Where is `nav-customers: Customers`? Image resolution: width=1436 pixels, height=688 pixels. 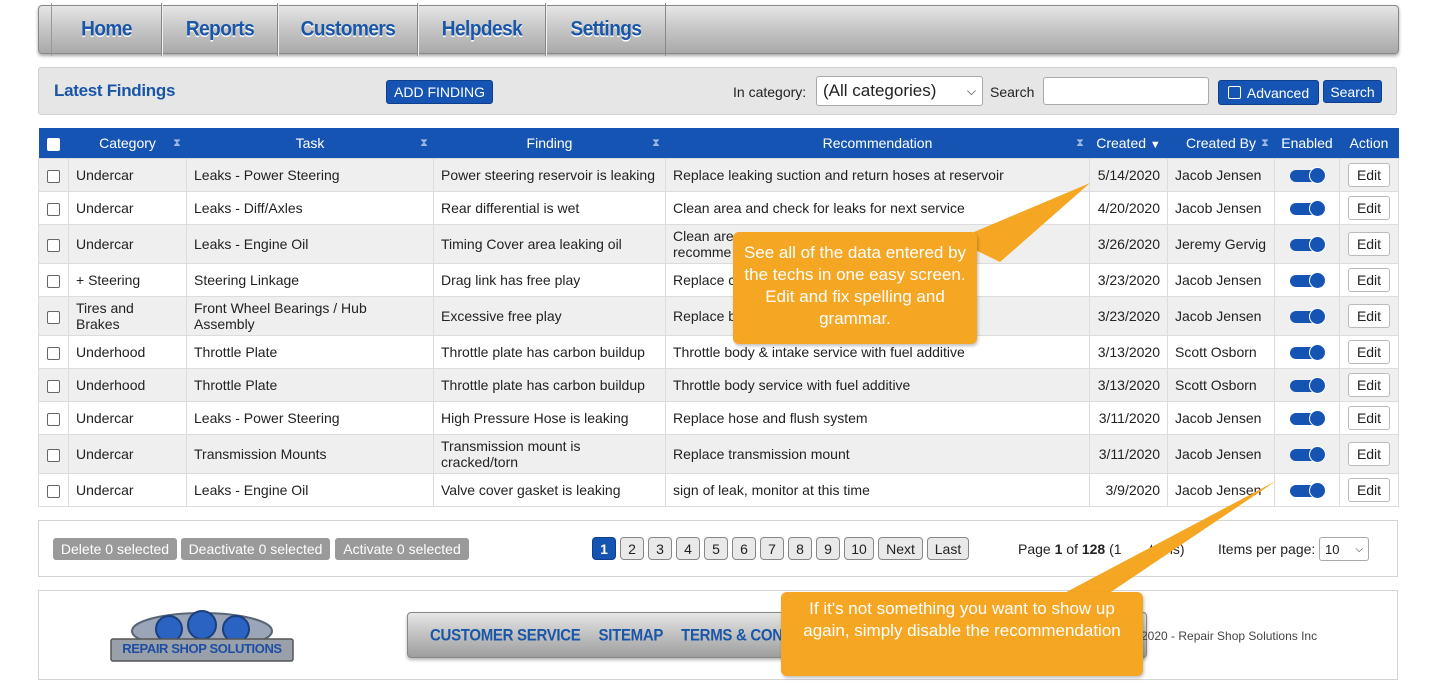 nav-customers: Customers is located at coordinates (348, 29).